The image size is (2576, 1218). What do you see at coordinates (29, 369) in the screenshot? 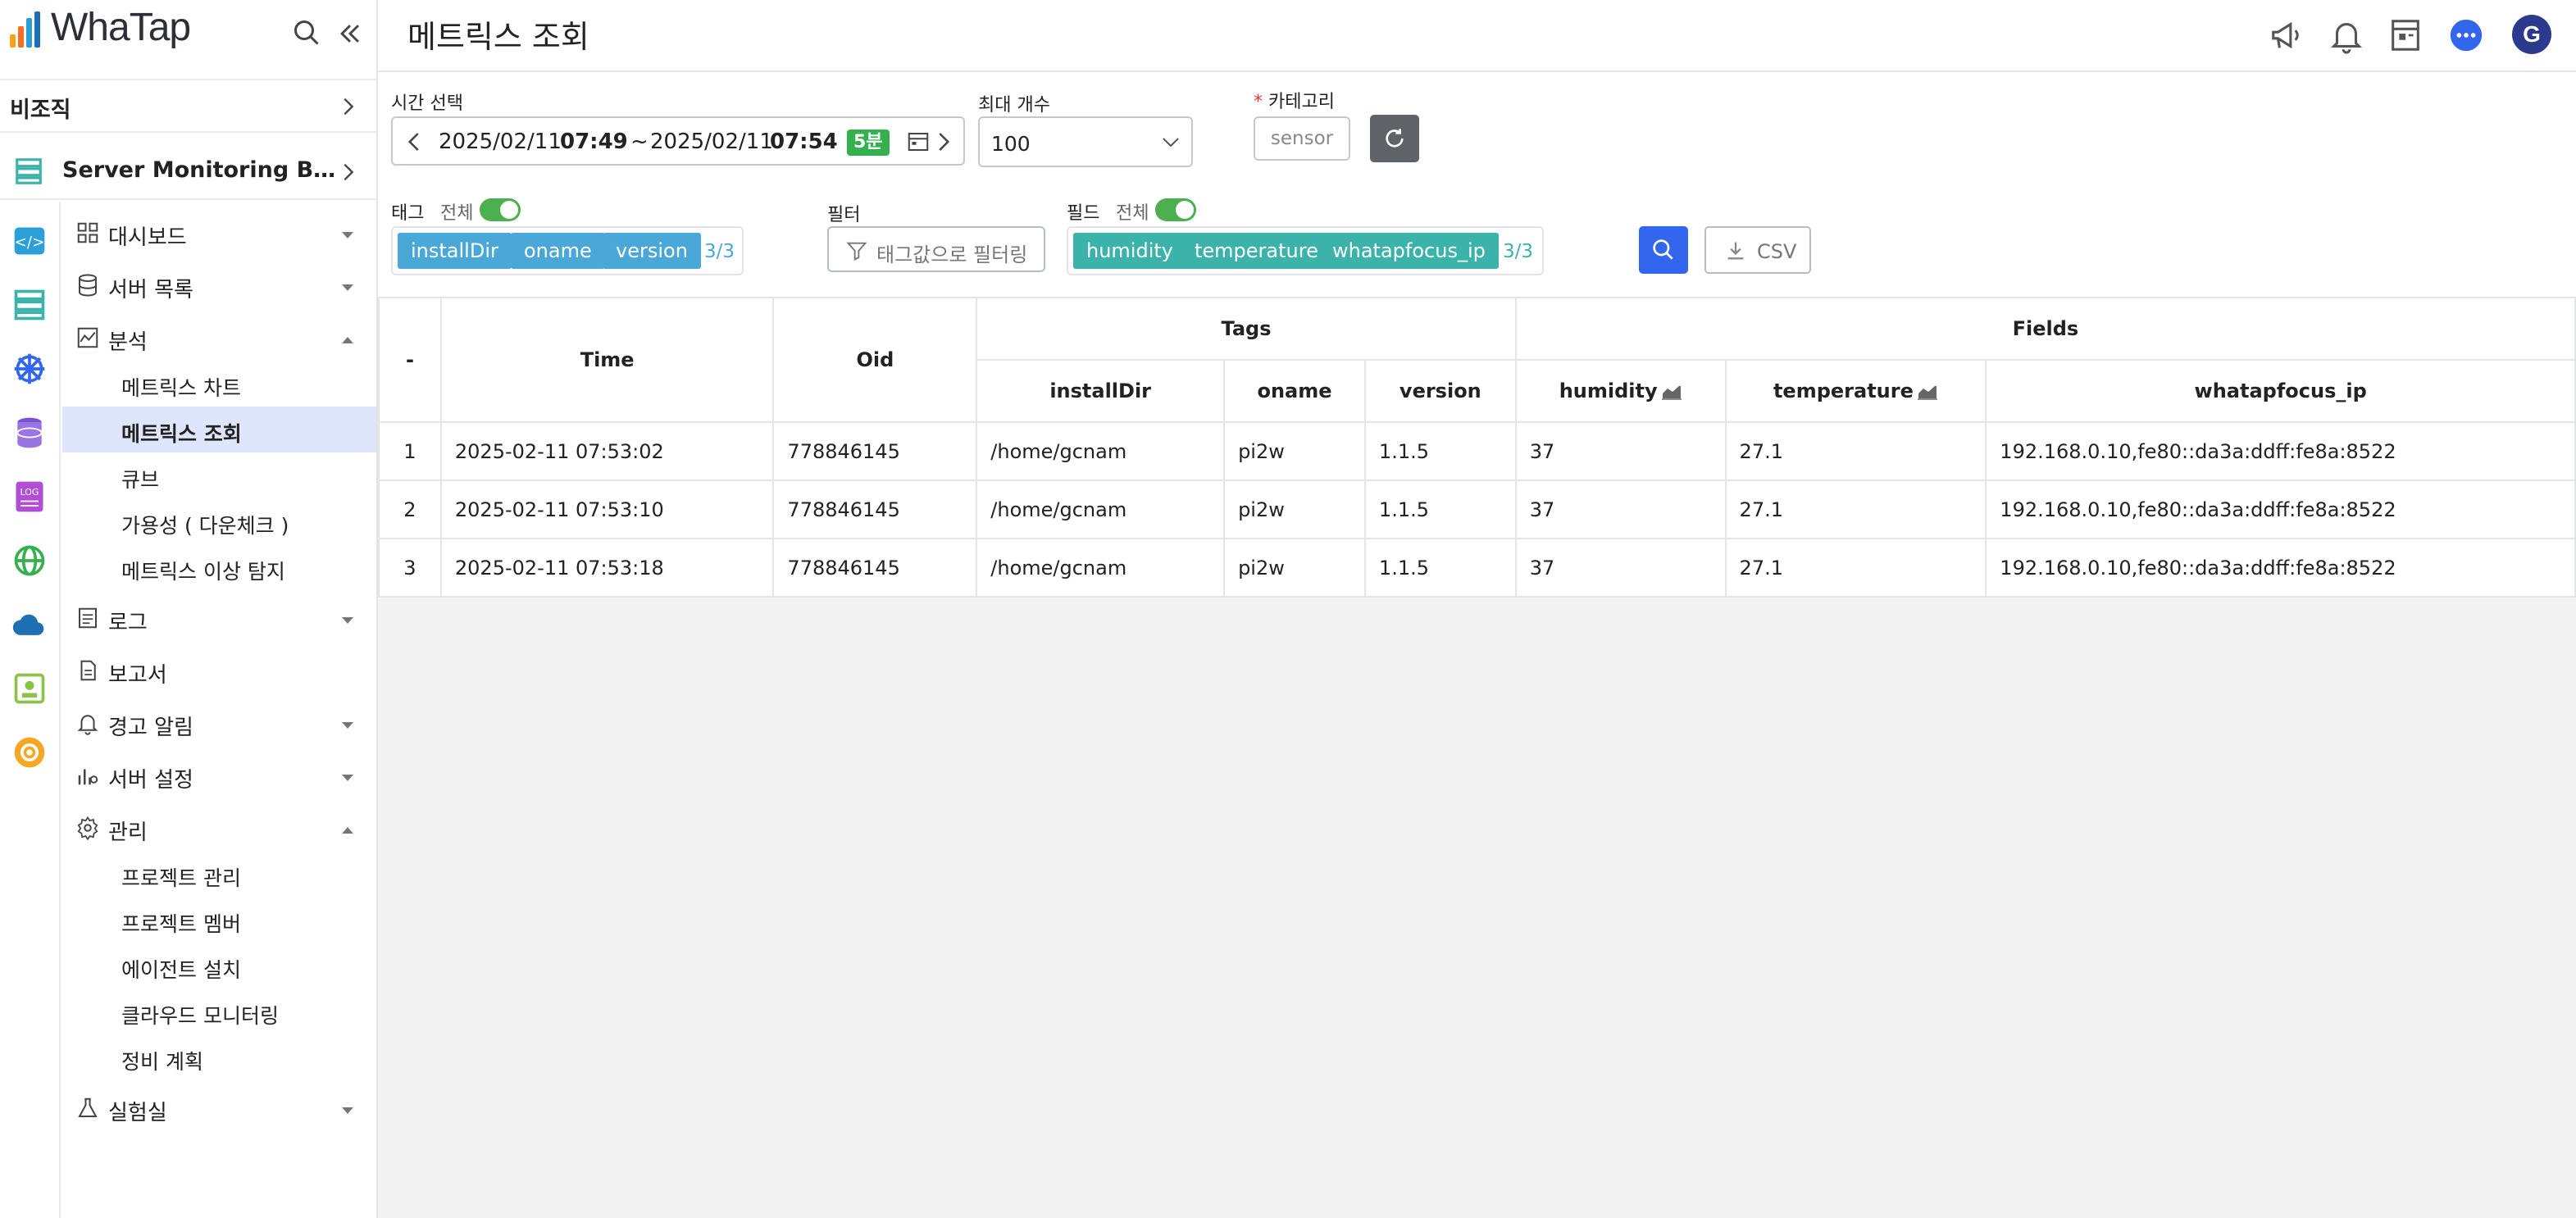
I see `kubernetes-product-icon` at bounding box center [29, 369].